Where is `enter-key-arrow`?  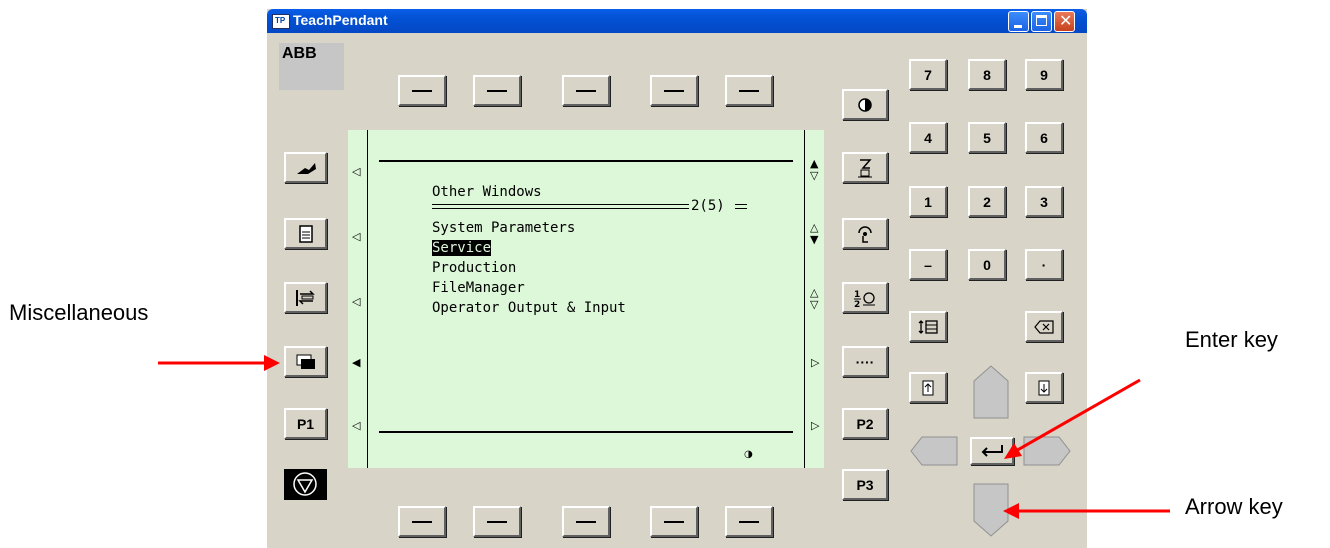 enter-key-arrow is located at coordinates (1072, 418).